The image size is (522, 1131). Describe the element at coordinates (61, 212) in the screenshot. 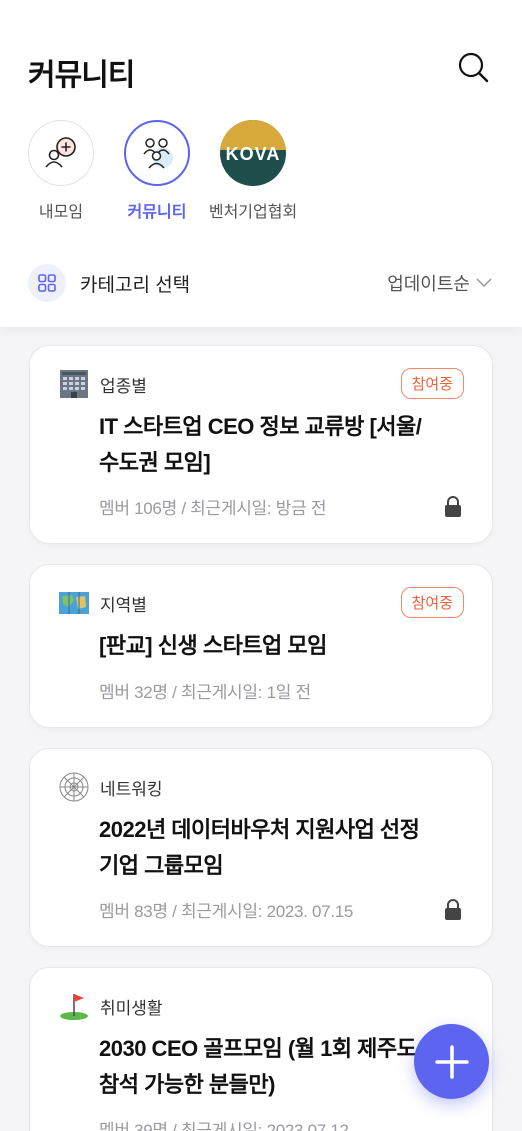

I see `tab-my-groups-label: 내모임` at that location.